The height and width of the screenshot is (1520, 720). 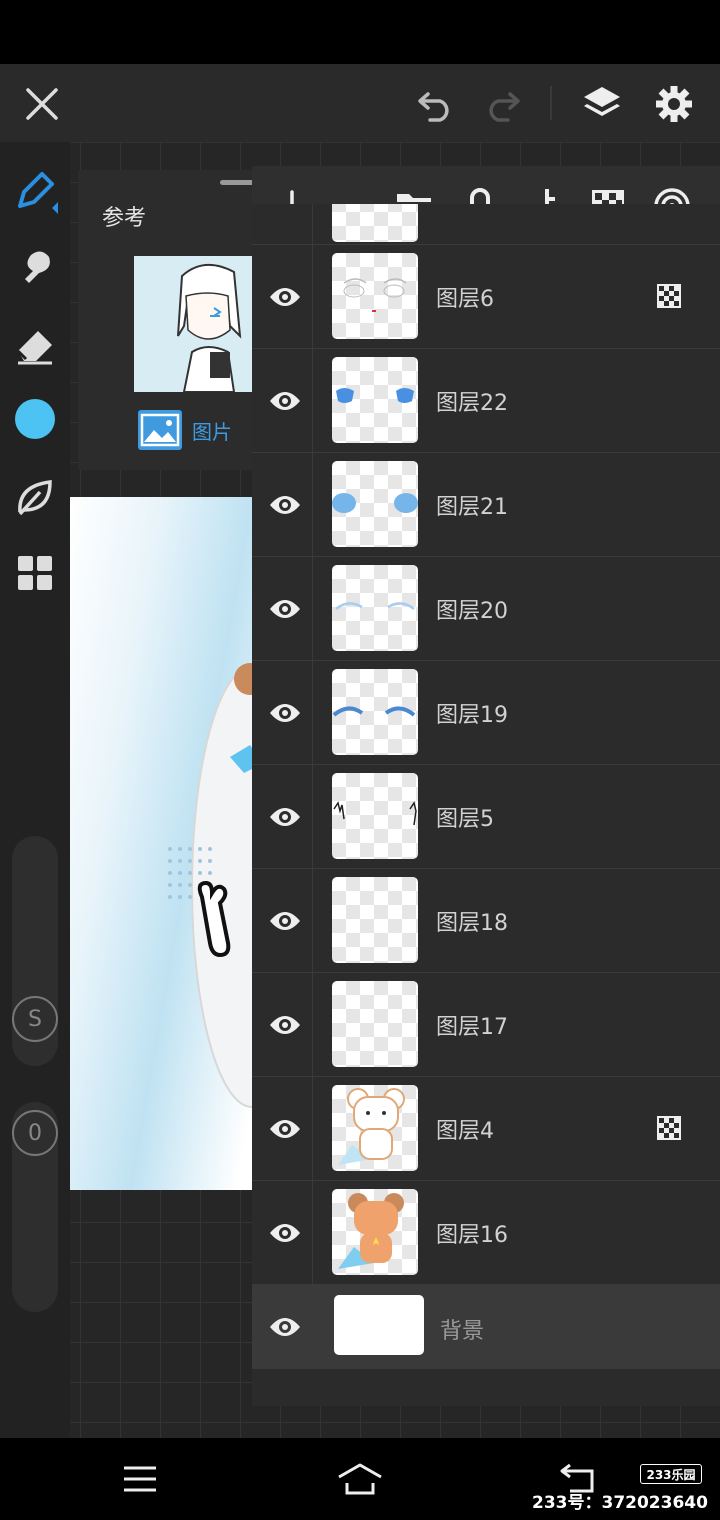 What do you see at coordinates (35, 191) in the screenshot?
I see `pen-icon` at bounding box center [35, 191].